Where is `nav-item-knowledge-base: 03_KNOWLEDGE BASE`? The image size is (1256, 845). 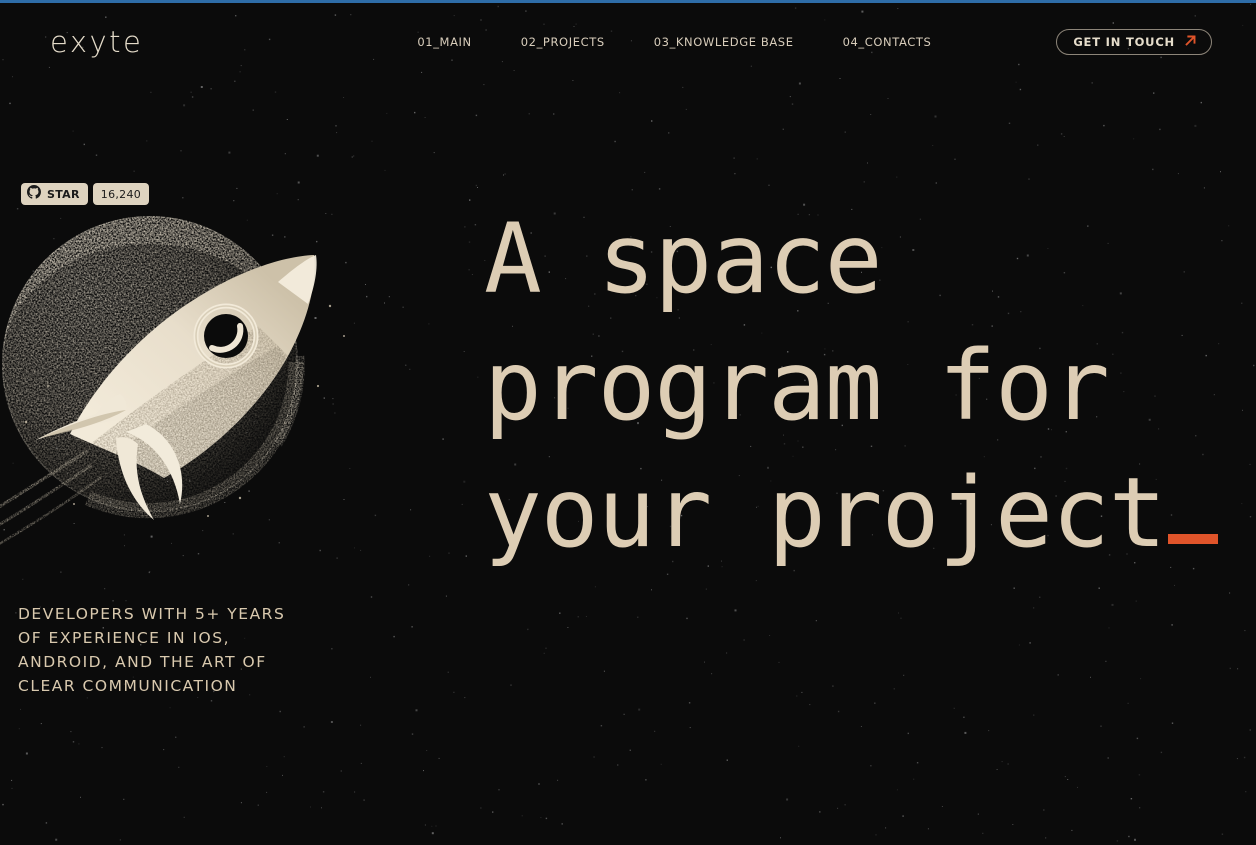
nav-item-knowledge-base: 03_KNOWLEDGE BASE is located at coordinates (724, 42).